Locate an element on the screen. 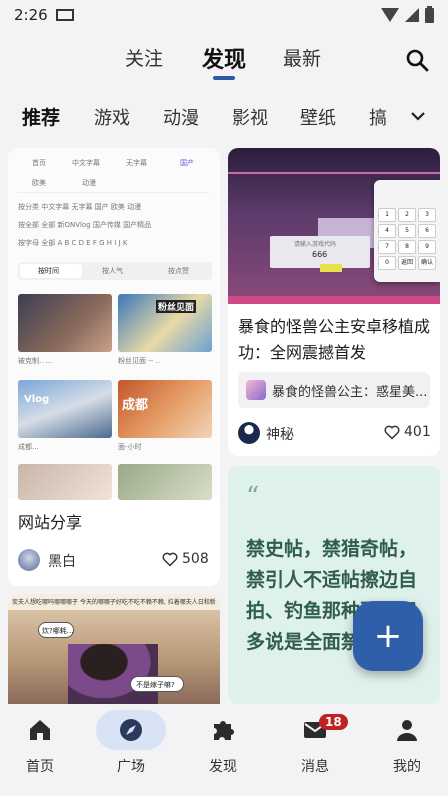 The height and width of the screenshot is (796, 448). thumbnail-label: Vlog is located at coordinates (37, 399).